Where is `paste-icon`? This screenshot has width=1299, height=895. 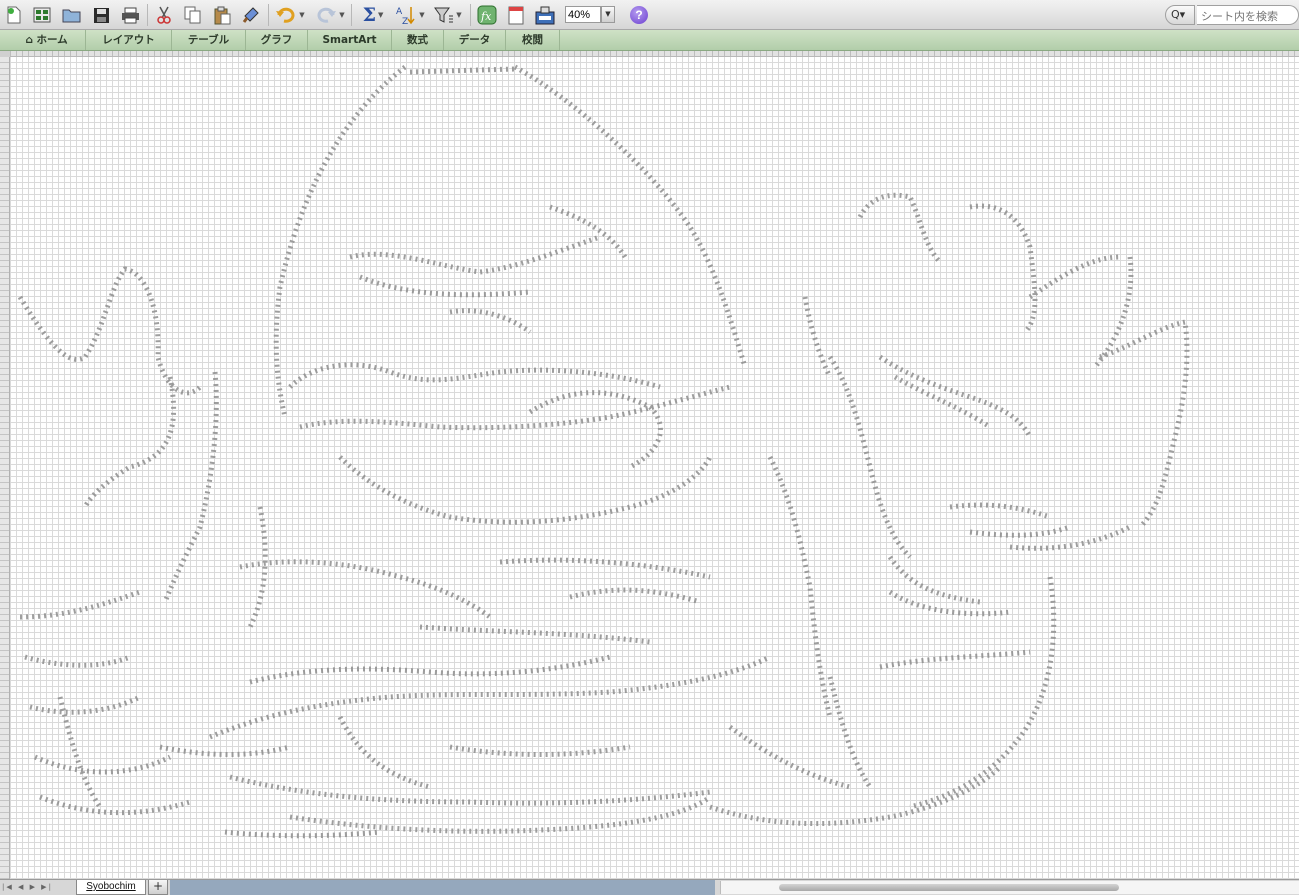
paste-icon is located at coordinates (222, 15).